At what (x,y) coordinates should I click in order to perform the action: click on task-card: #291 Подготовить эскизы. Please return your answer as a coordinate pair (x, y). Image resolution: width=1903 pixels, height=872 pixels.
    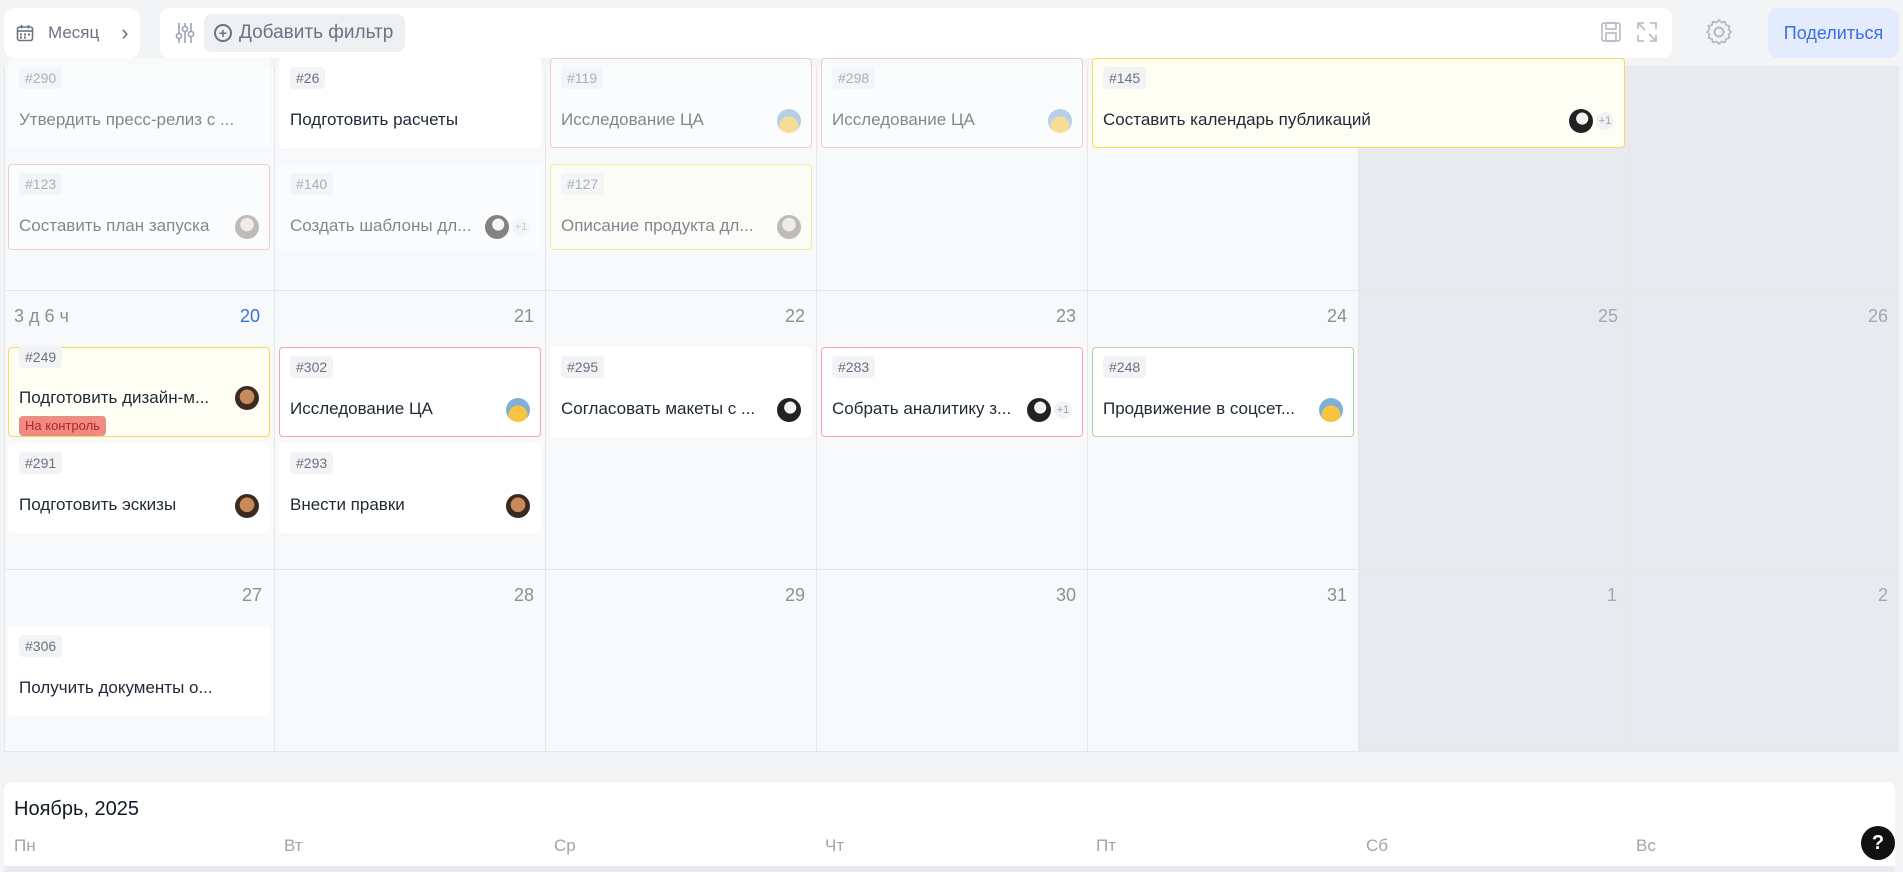
    Looking at the image, I should click on (139, 488).